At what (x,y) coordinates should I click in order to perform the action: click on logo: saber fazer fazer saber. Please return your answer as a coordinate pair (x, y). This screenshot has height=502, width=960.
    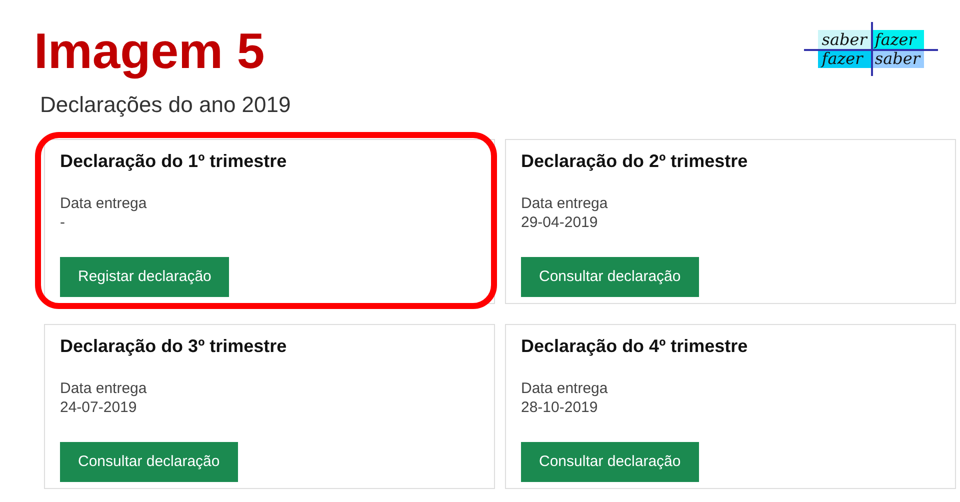
    Looking at the image, I should click on (871, 49).